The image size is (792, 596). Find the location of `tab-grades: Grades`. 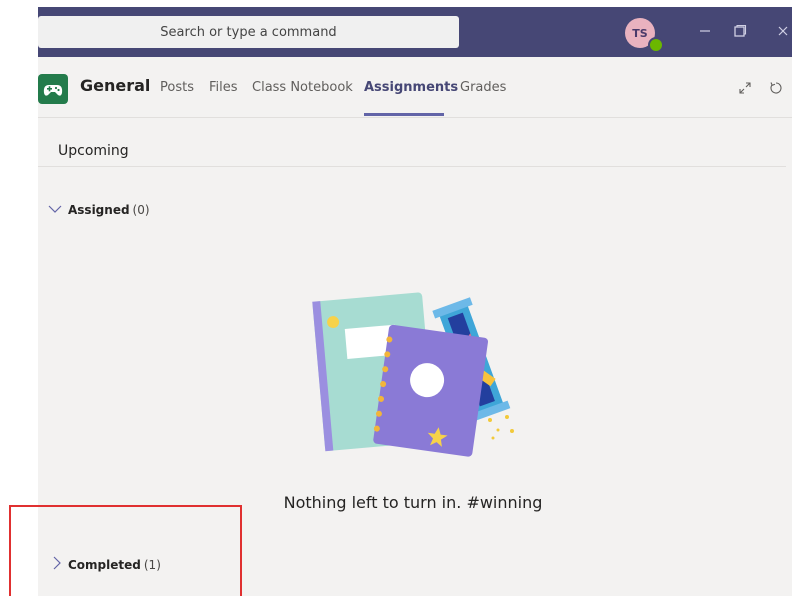

tab-grades: Grades is located at coordinates (483, 87).